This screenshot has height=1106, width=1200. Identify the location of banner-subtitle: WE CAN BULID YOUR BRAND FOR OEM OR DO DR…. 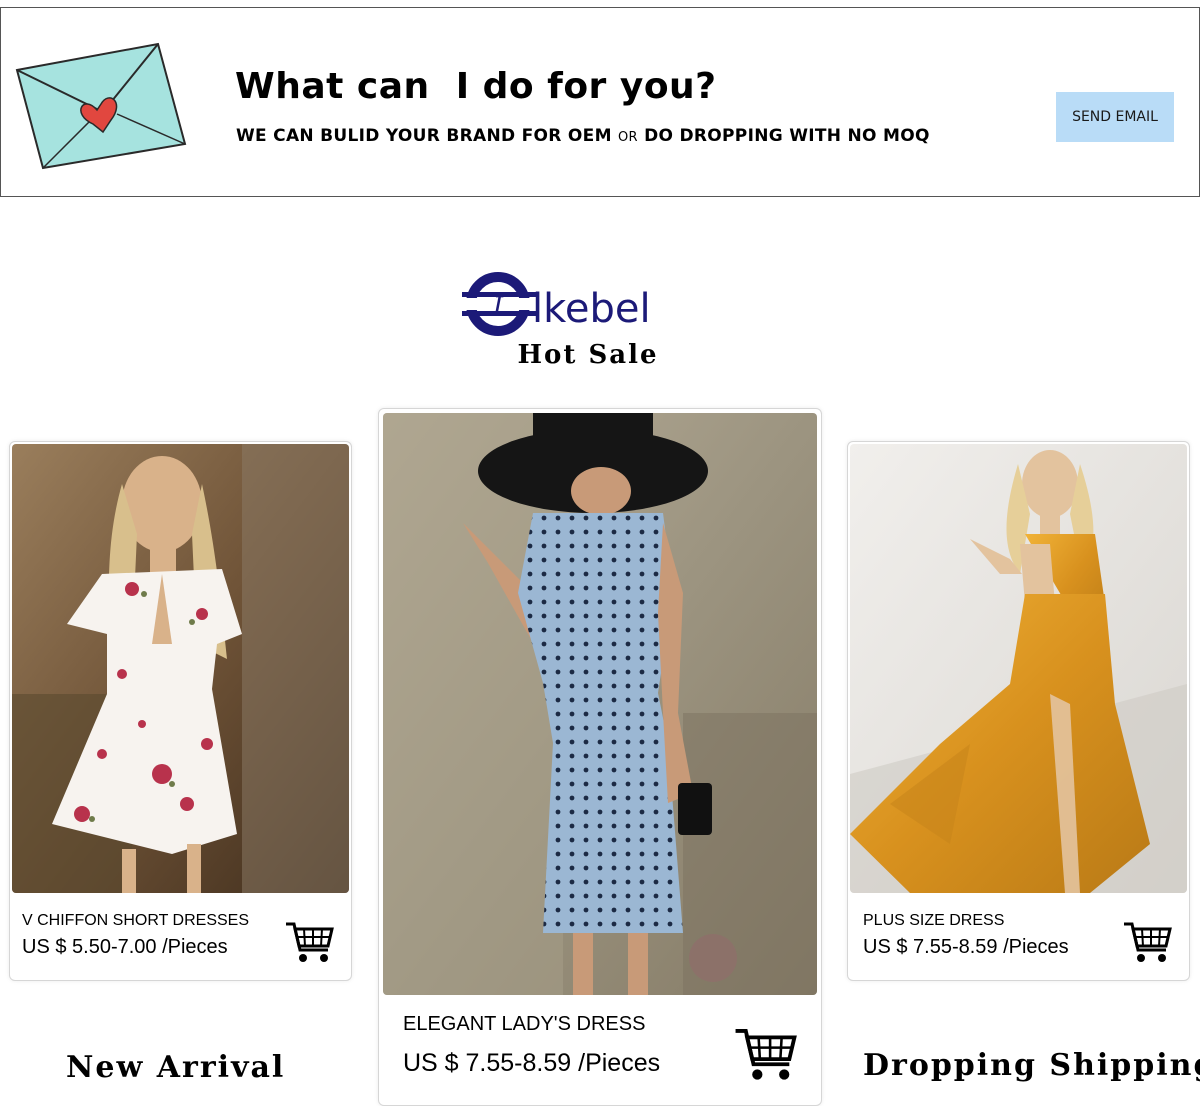
(583, 136).